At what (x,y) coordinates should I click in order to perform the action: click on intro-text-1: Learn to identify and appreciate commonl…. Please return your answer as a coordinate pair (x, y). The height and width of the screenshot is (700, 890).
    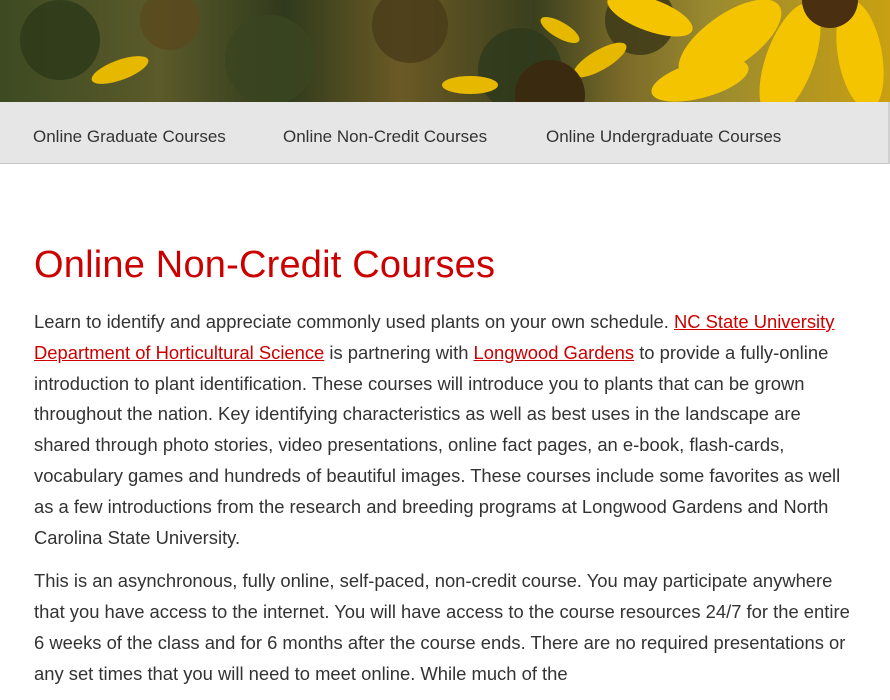
    Looking at the image, I should click on (354, 321).